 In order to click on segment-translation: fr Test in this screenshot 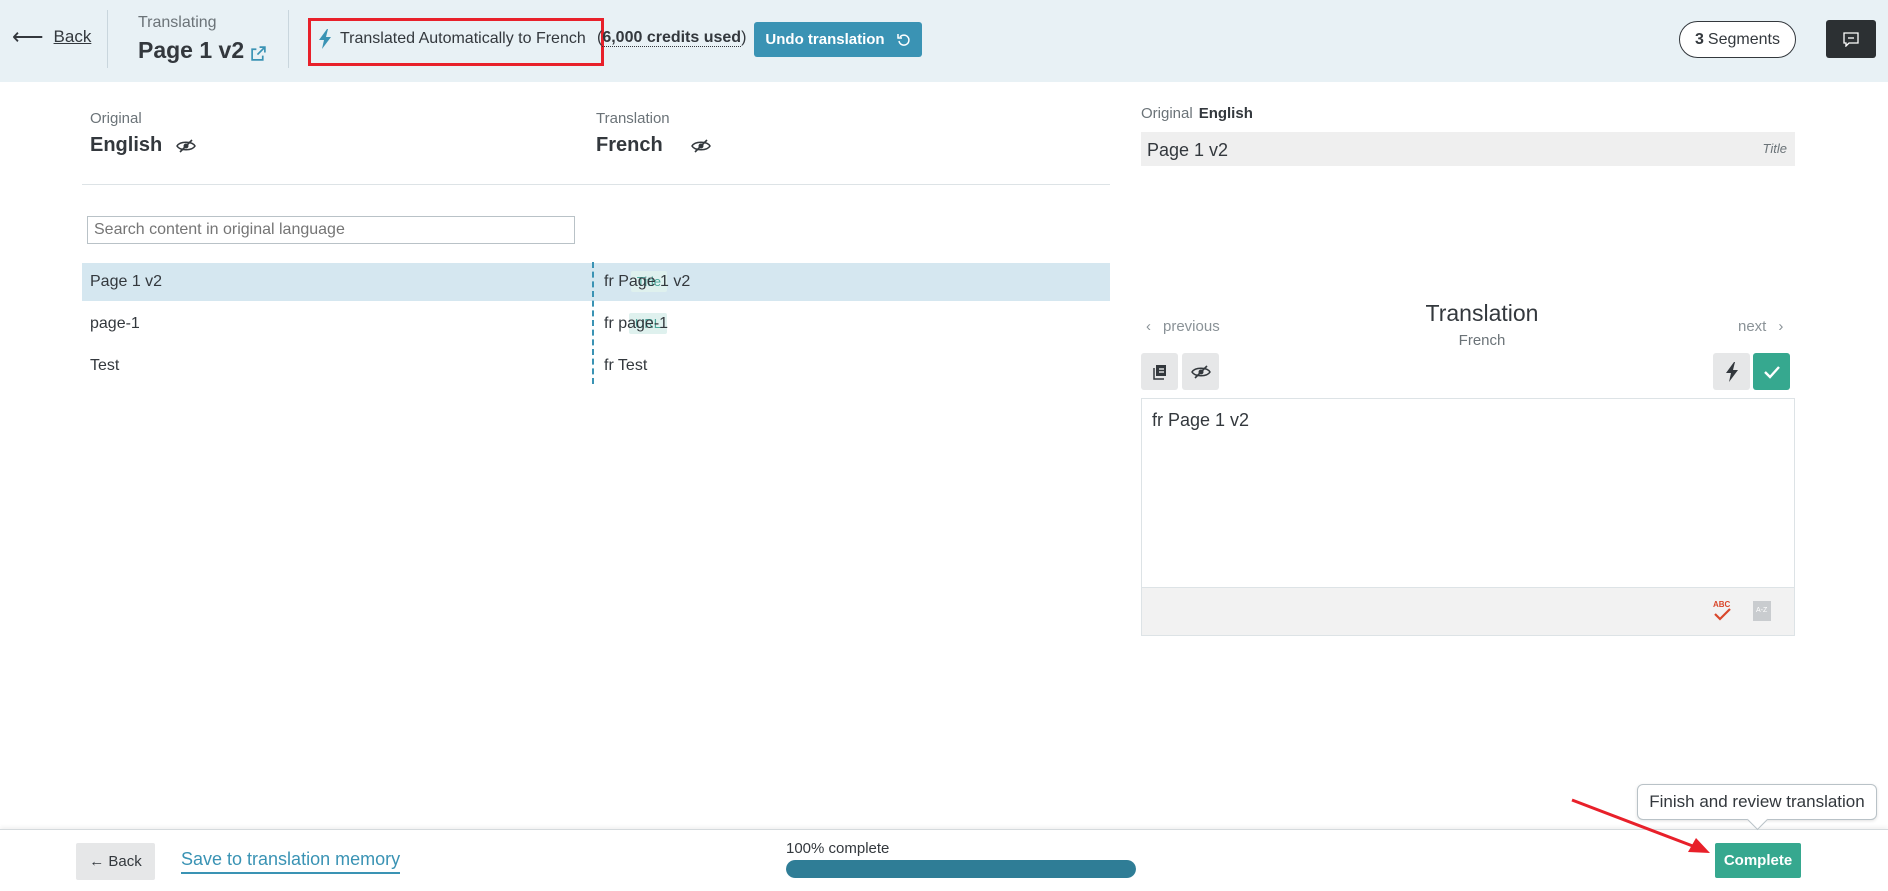, I will do `click(626, 365)`.